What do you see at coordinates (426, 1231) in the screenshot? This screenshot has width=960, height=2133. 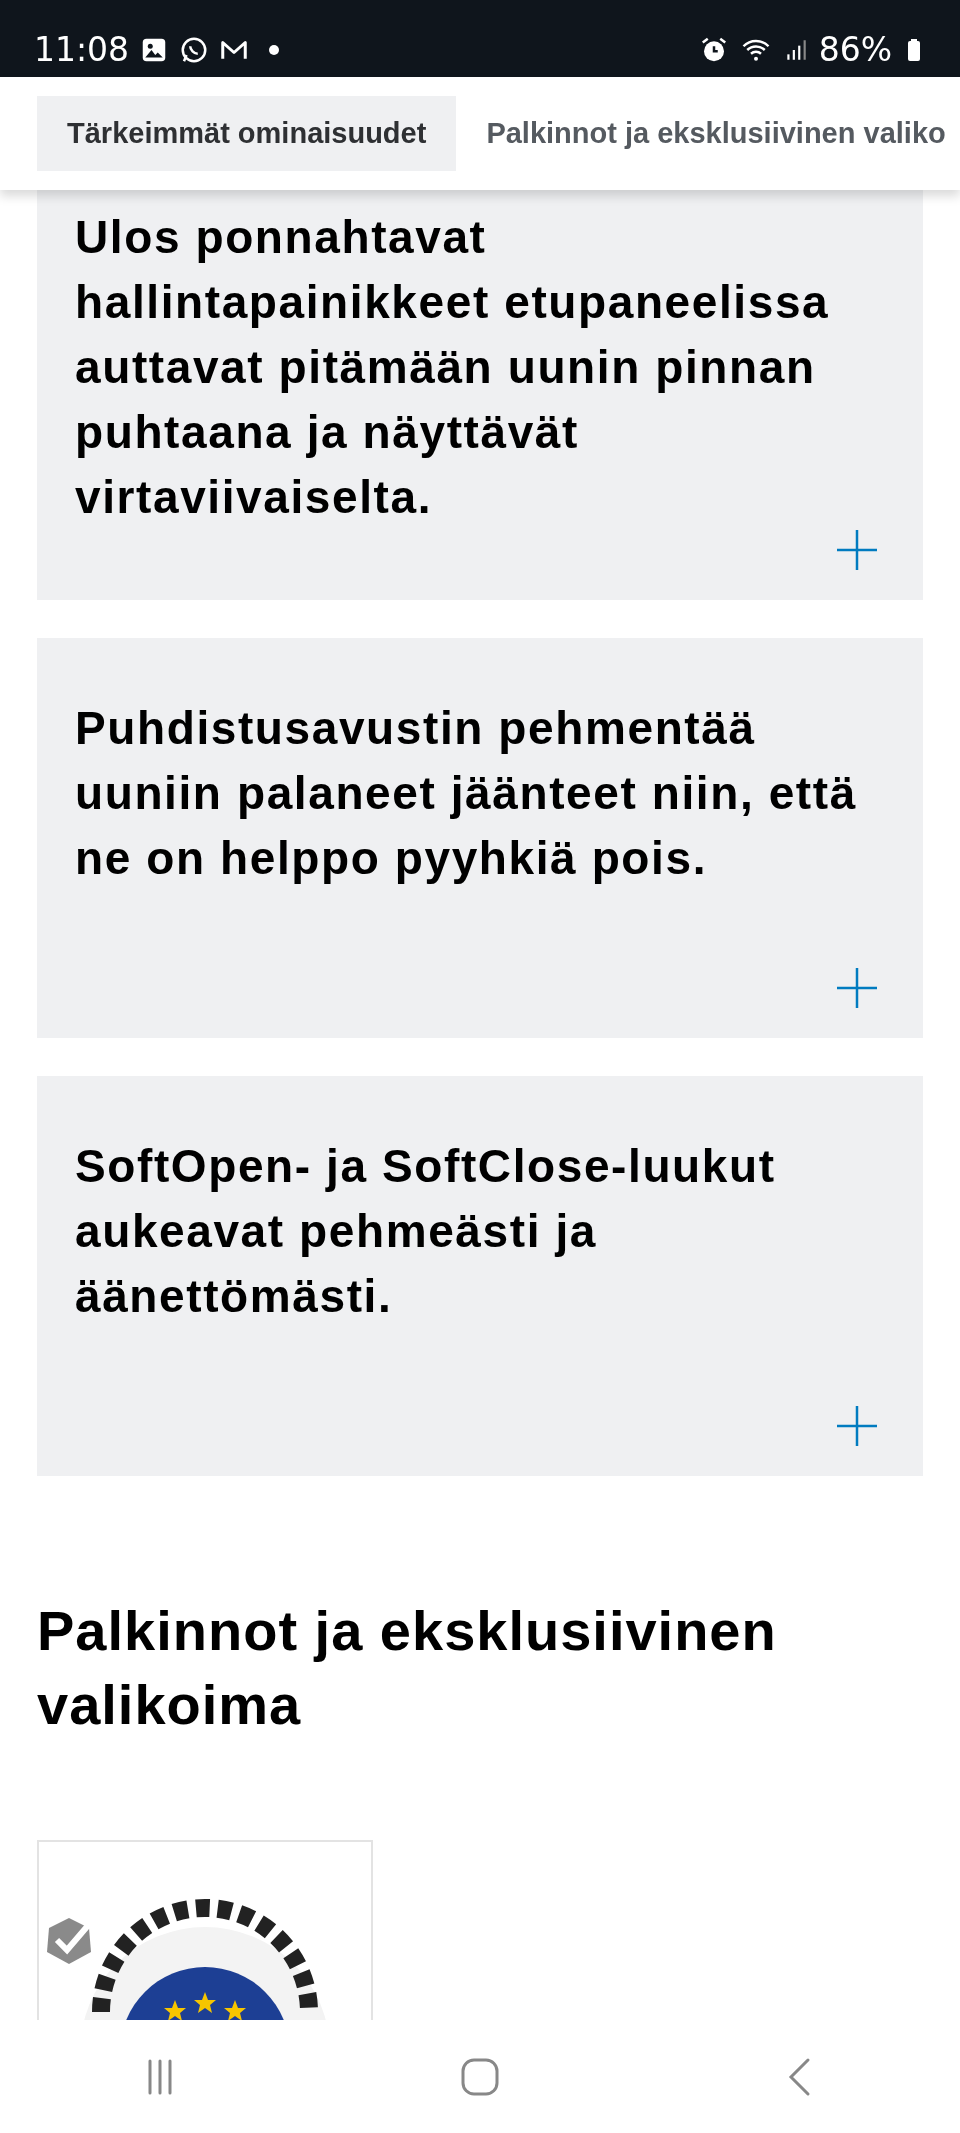 I see `feature-text: SoftOpen- ja SoftClose-luukut aukeavat pehmeästi ja äänettömästi.` at bounding box center [426, 1231].